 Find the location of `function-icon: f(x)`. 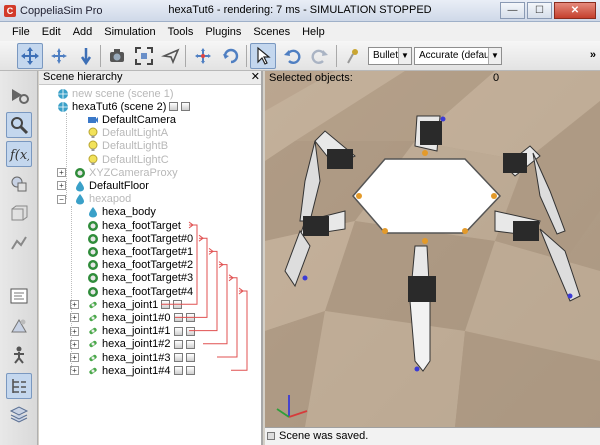

function-icon: f(x) is located at coordinates (19, 154).